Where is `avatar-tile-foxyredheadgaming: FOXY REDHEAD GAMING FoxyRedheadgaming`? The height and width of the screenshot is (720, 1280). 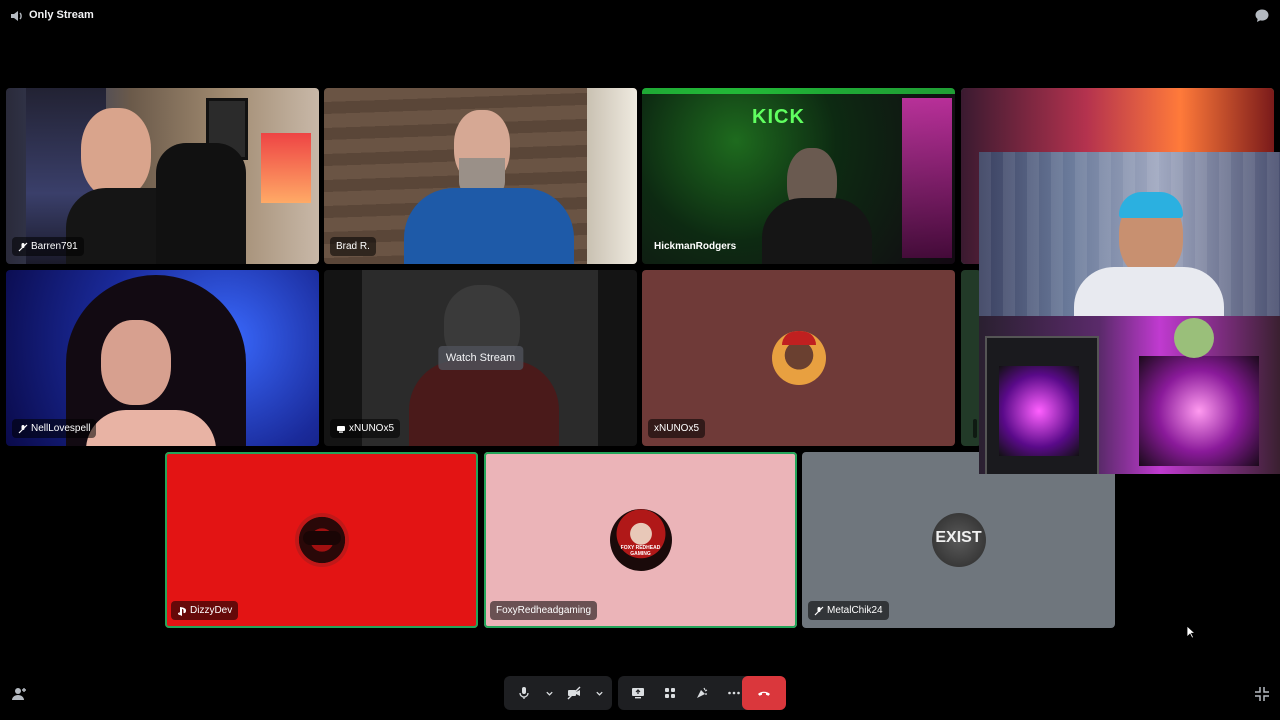 avatar-tile-foxyredheadgaming: FOXY REDHEAD GAMING FoxyRedheadgaming is located at coordinates (640, 540).